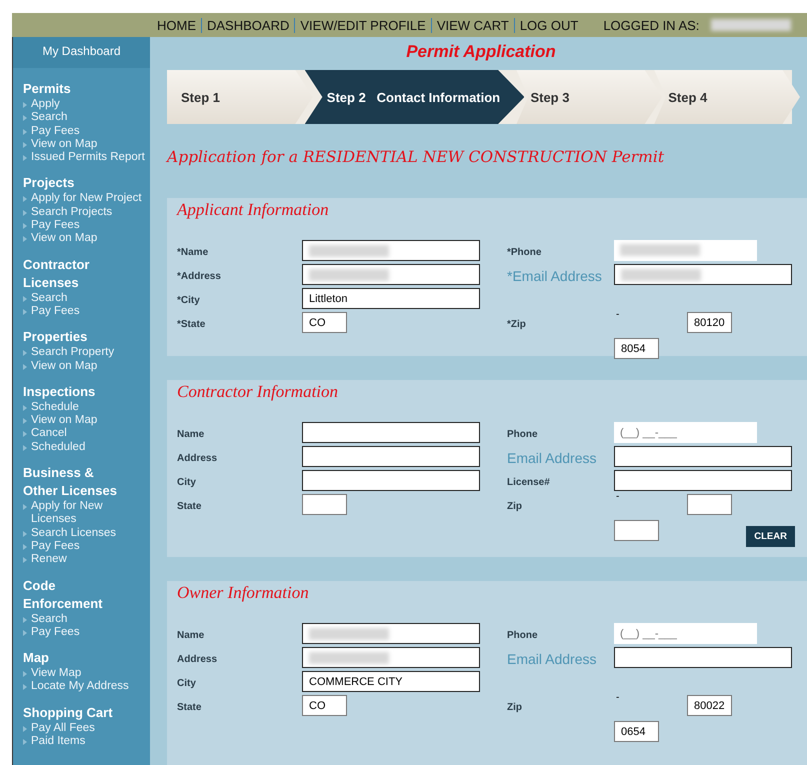  Describe the element at coordinates (709, 705) in the screenshot. I see `zip-field: 80022` at that location.